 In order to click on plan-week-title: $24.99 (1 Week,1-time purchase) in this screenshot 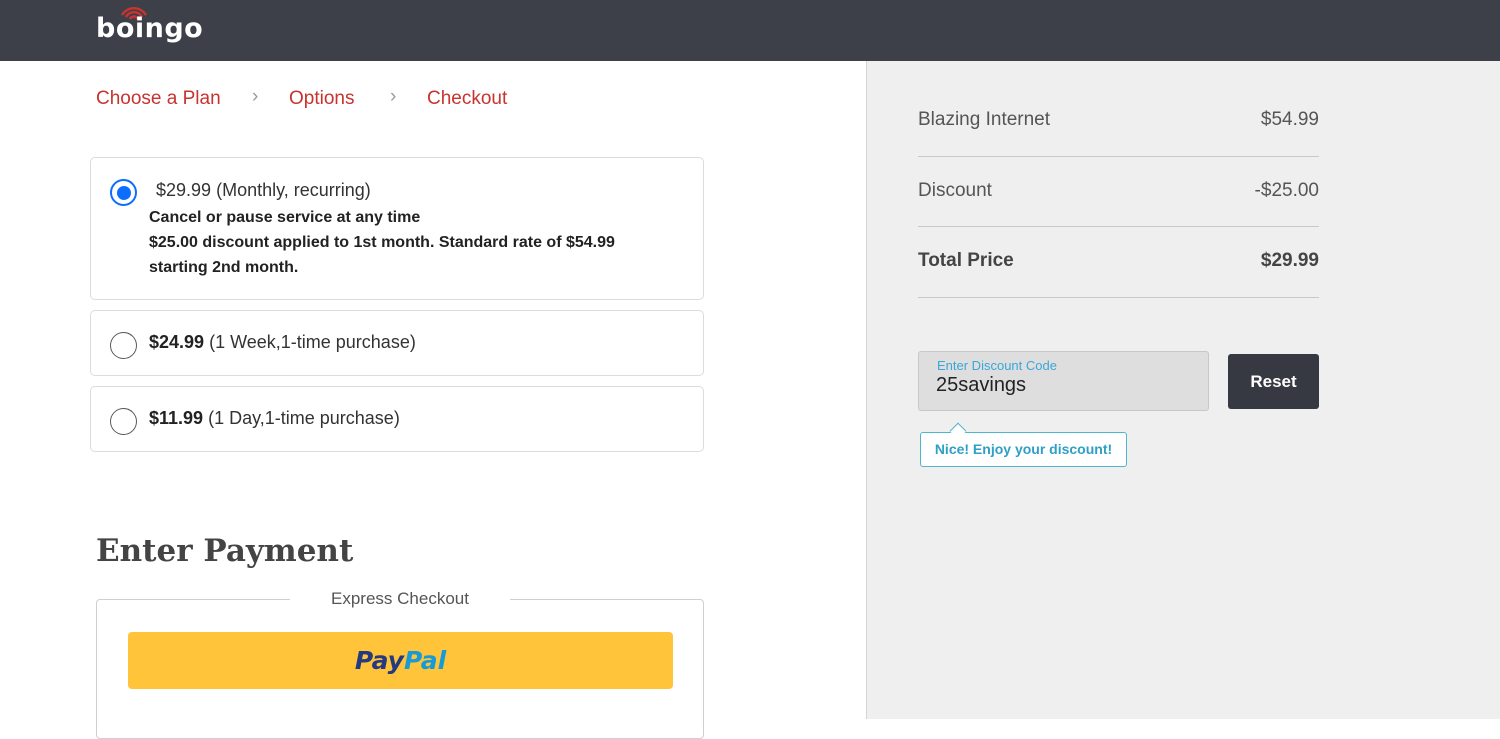, I will do `click(282, 342)`.